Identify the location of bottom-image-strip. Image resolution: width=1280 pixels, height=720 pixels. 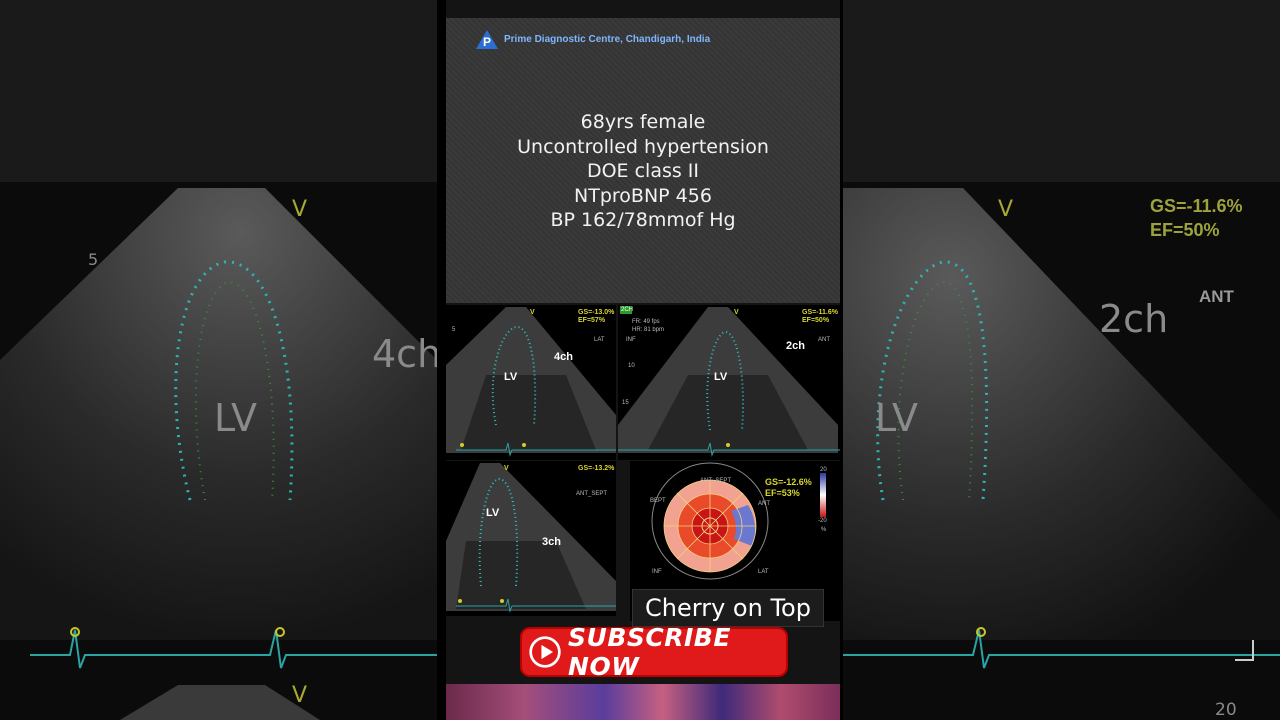
(643, 702).